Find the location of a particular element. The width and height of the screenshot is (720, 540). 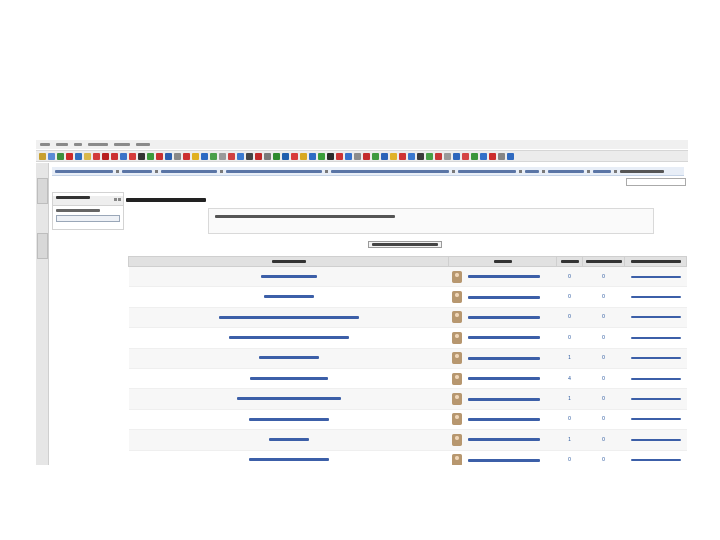

column-header-topic is located at coordinates (288, 261).